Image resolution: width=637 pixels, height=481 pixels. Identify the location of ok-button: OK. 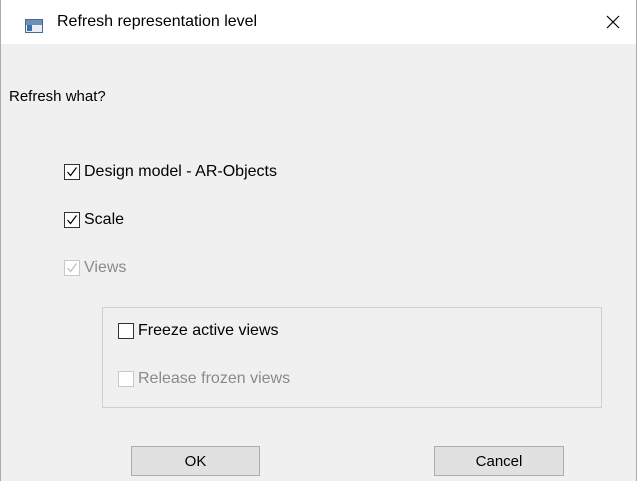
(195, 461).